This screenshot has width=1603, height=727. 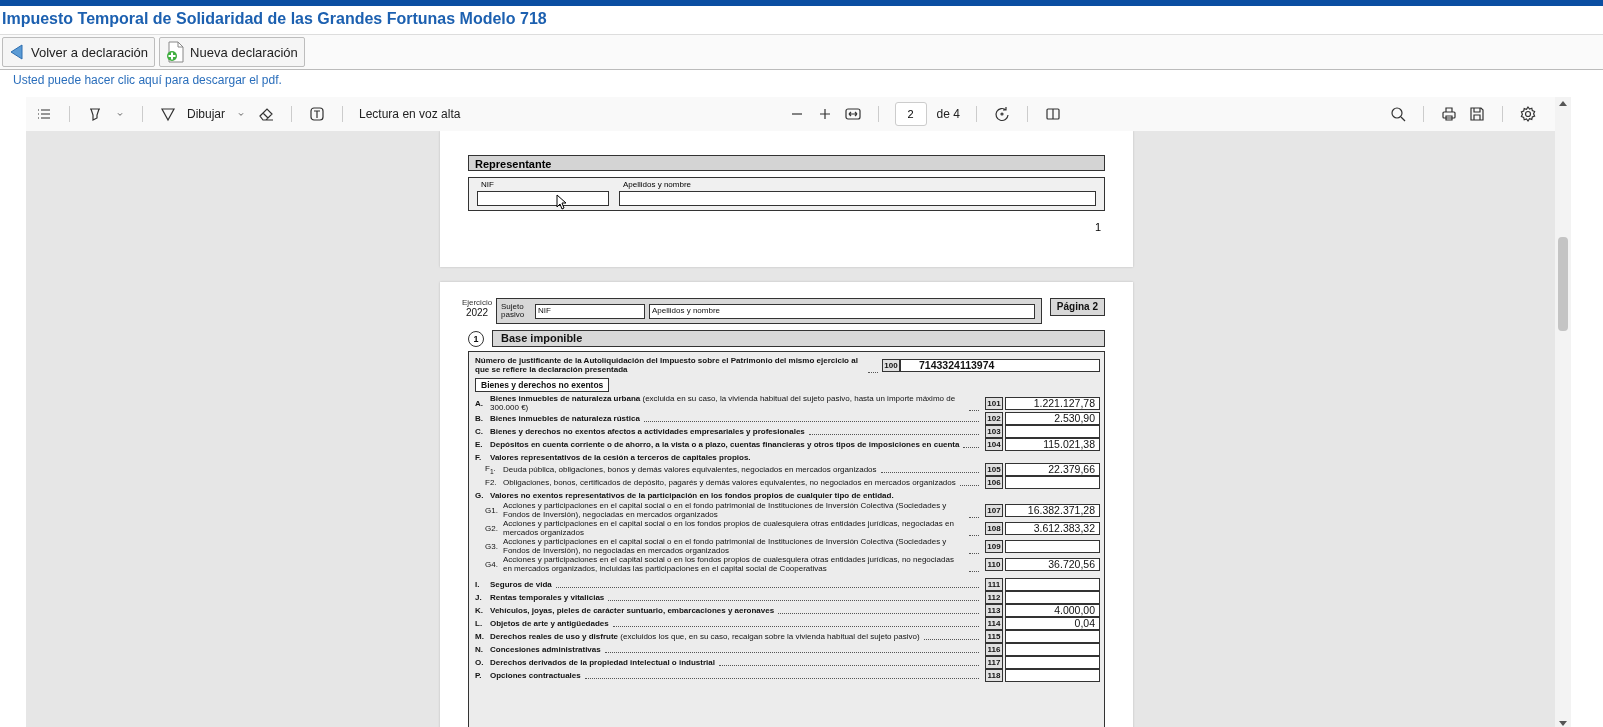 I want to click on section-heading: Base imponible, so click(x=798, y=338).